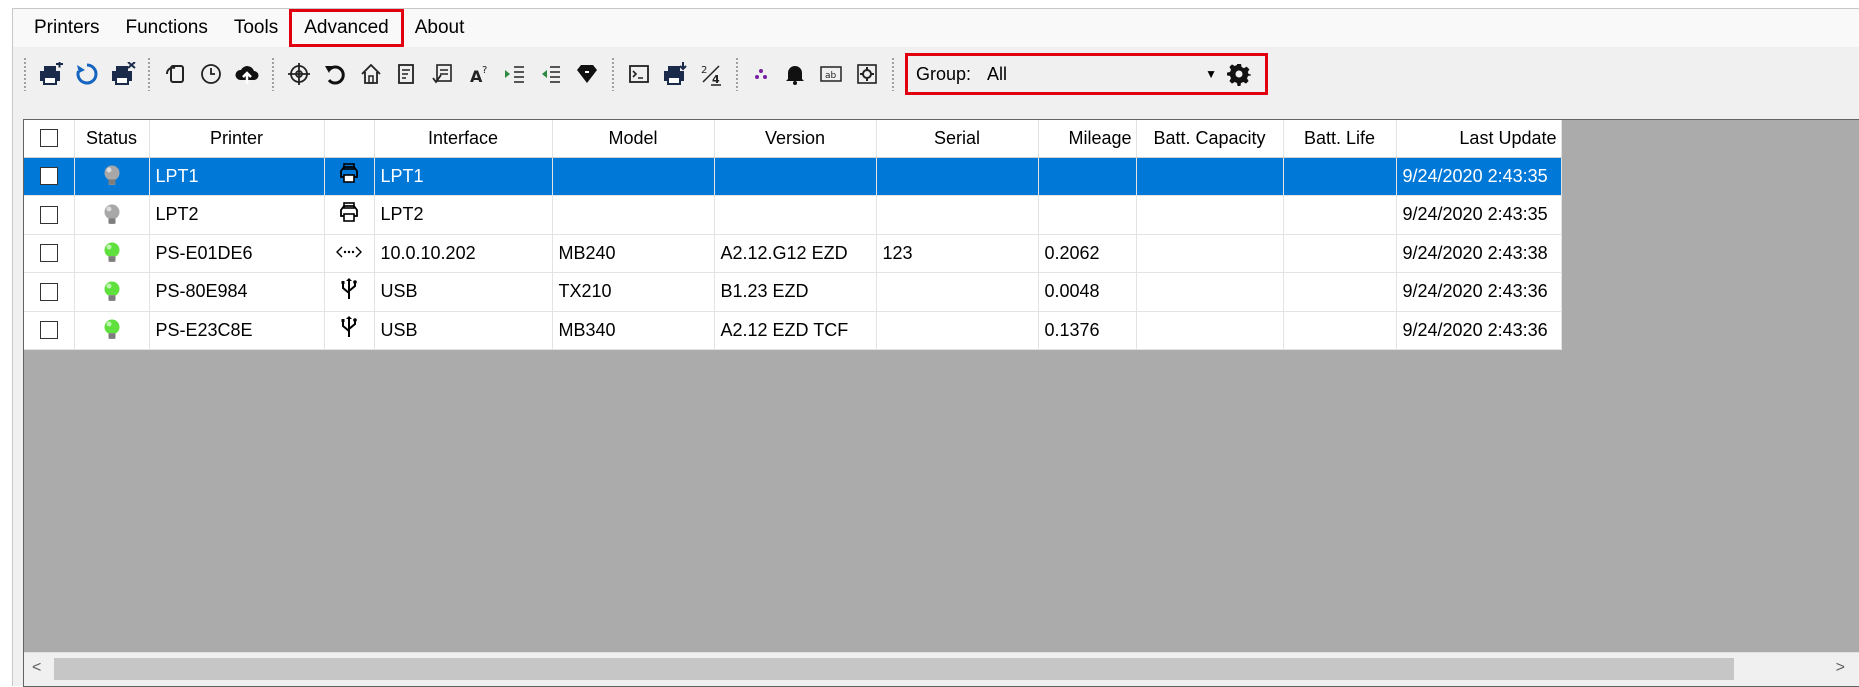  I want to click on gear-icon, so click(1239, 74).